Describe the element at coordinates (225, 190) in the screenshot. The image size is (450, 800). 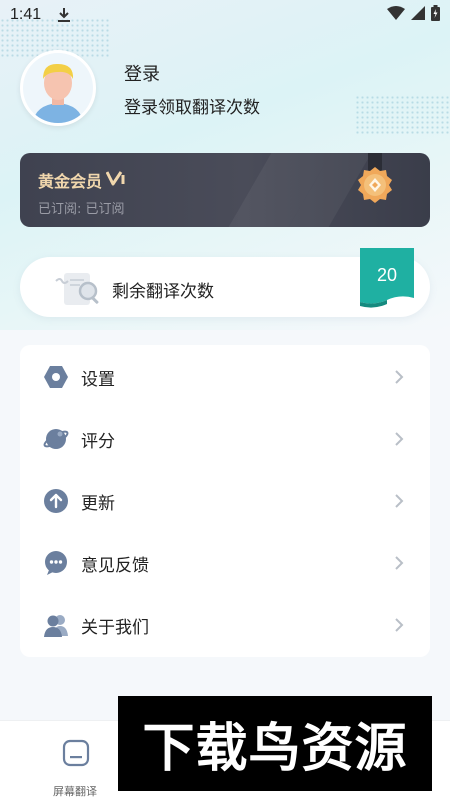
I see `gold-membership-card: 黄金会员 已订阅: 已订阅` at that location.